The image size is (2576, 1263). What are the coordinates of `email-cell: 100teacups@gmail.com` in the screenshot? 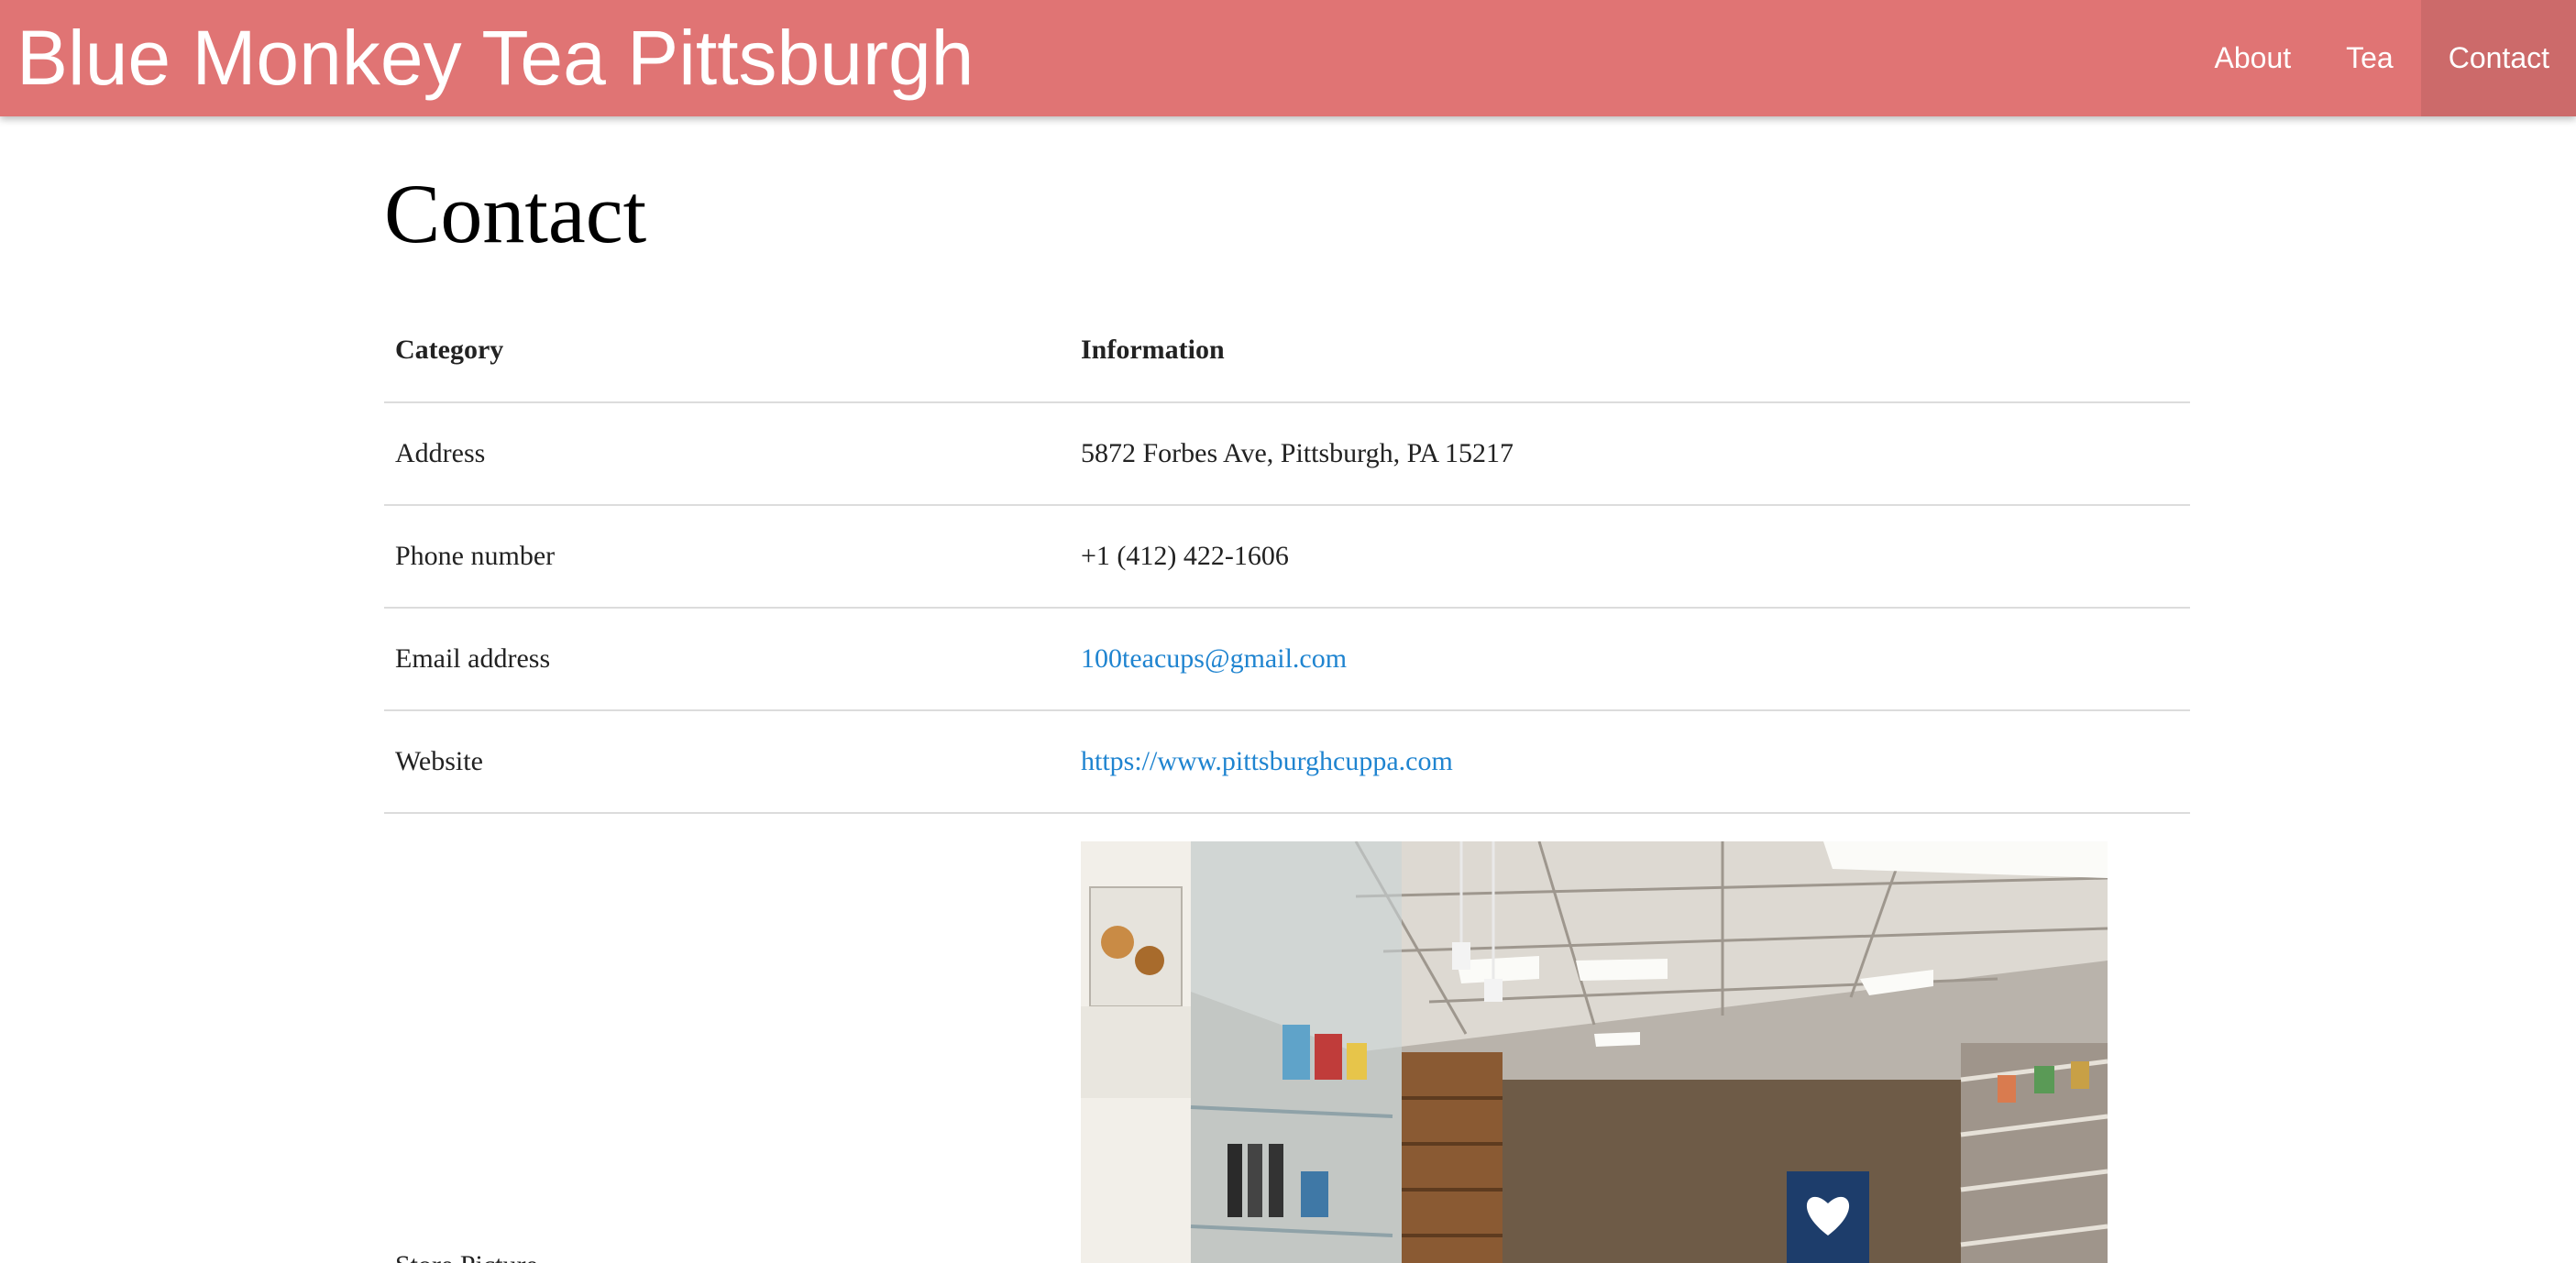 It's located at (1630, 659).